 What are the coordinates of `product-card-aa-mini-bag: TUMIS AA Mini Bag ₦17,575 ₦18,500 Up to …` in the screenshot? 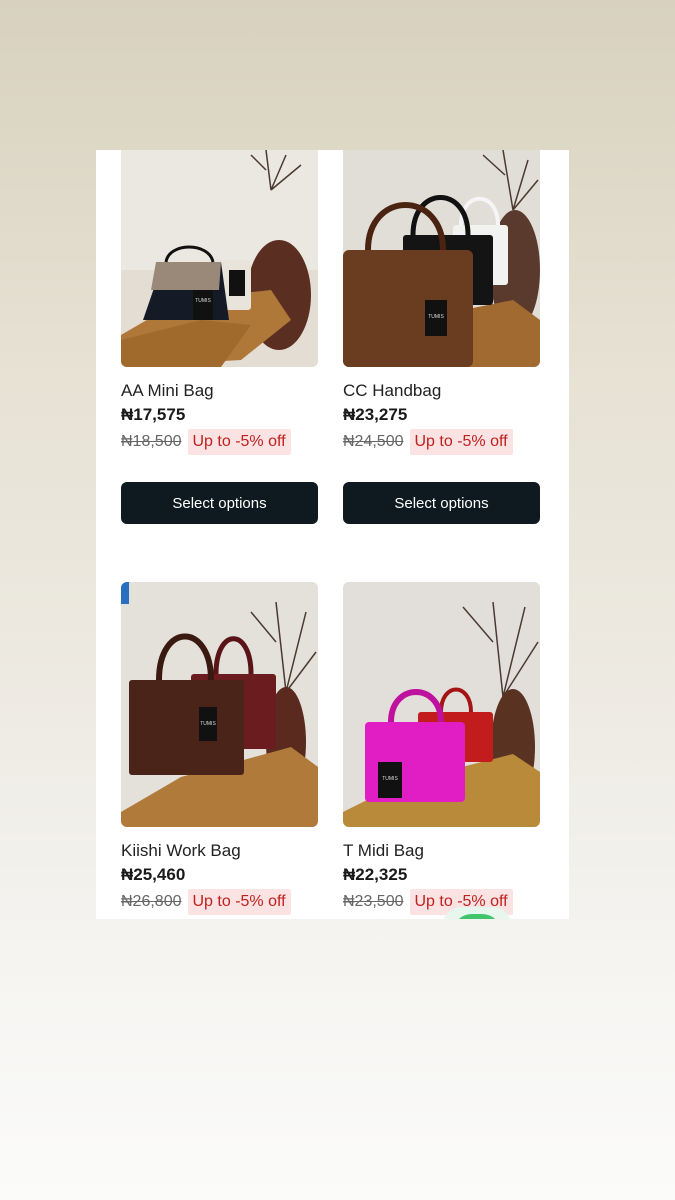 It's located at (219, 337).